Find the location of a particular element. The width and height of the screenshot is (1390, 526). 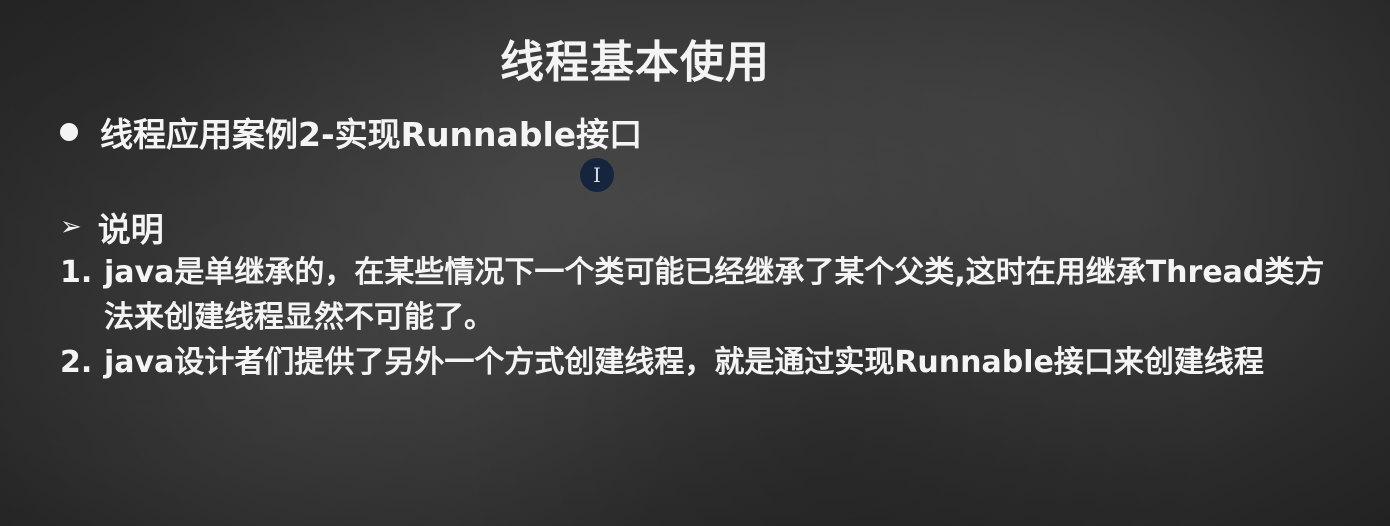

slide-title: 线程基本使用 is located at coordinates (635, 62).